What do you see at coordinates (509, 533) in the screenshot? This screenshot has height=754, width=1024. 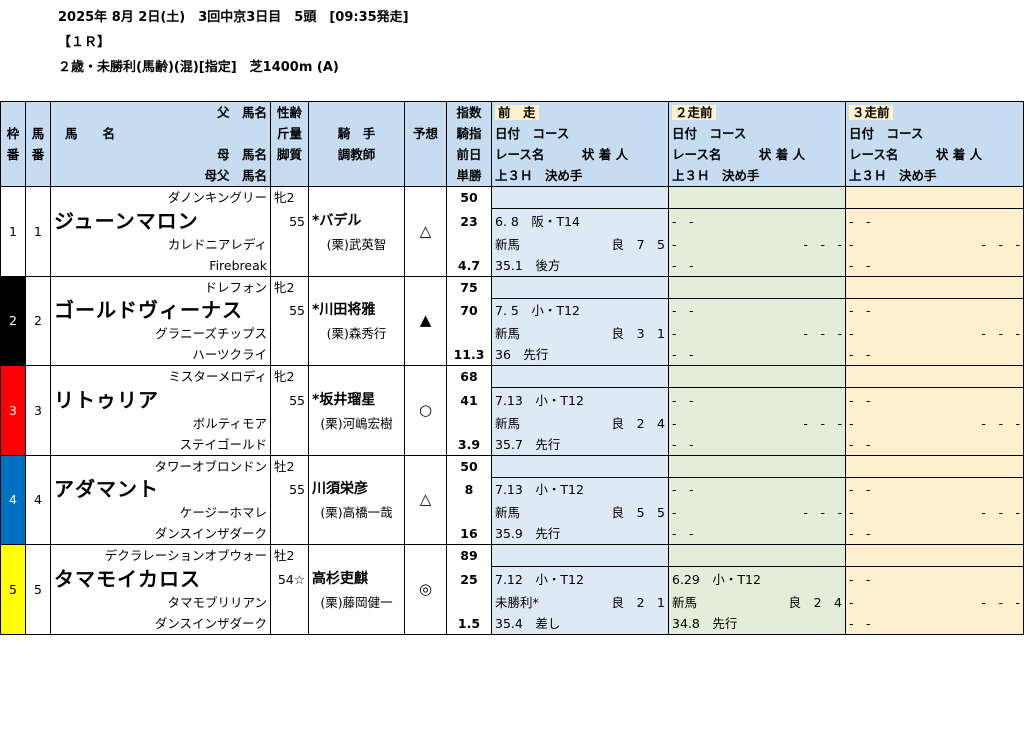 I see `p1-last3f: 35.9` at bounding box center [509, 533].